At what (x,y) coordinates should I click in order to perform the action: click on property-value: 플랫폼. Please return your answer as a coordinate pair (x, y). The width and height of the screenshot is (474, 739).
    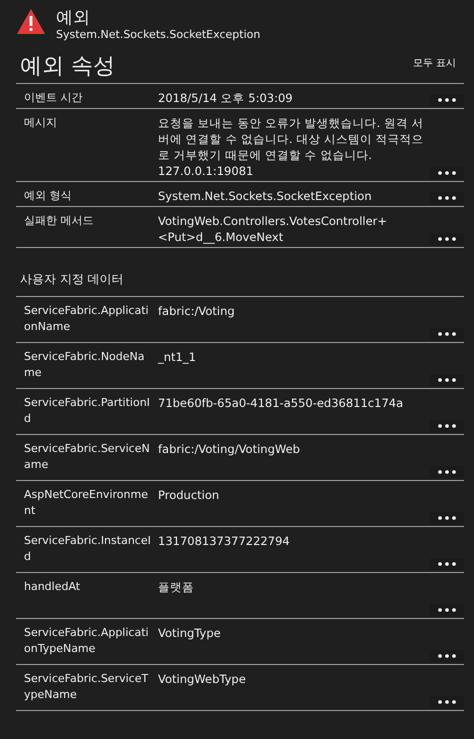
    Looking at the image, I should click on (176, 587).